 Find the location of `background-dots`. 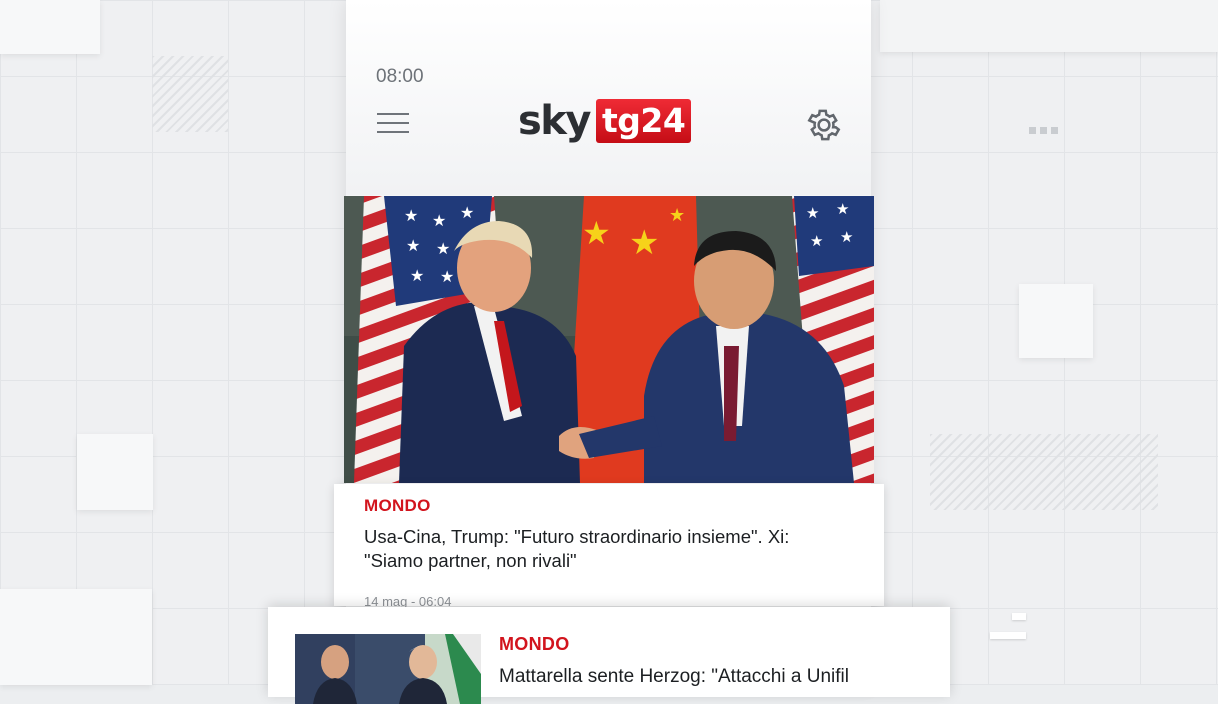

background-dots is located at coordinates (1043, 130).